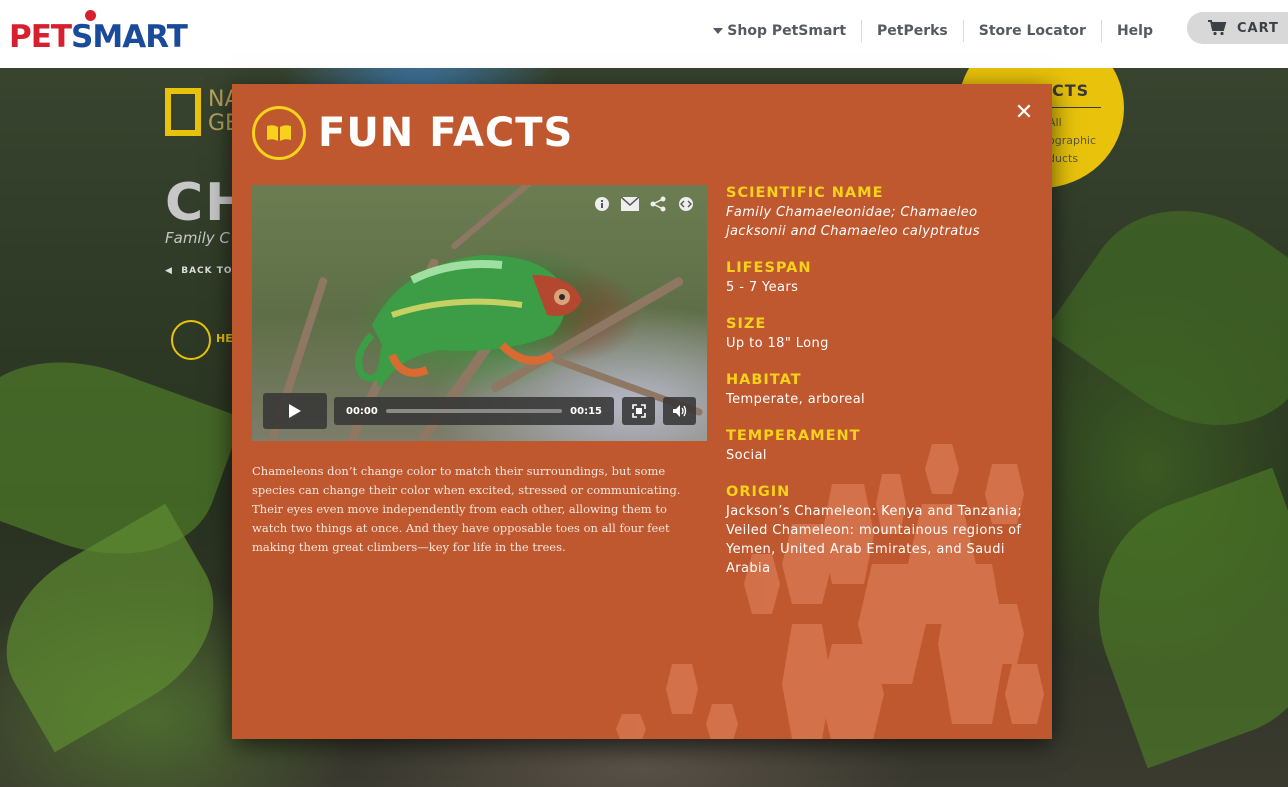 The width and height of the screenshot is (1288, 787). What do you see at coordinates (479, 313) in the screenshot?
I see `video-player: 00:00 00:15` at bounding box center [479, 313].